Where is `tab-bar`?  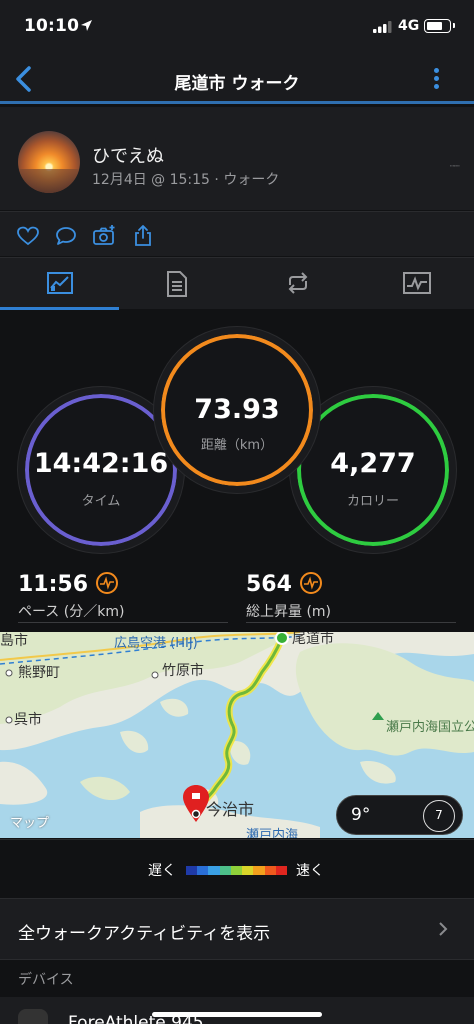
tab-bar is located at coordinates (237, 283).